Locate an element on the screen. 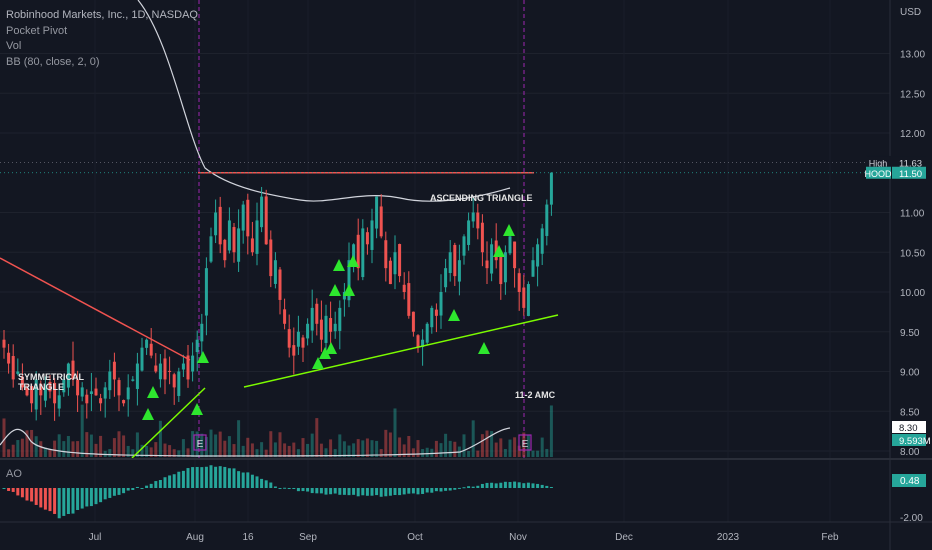 The width and height of the screenshot is (932, 550). indicator-volume: Vol is located at coordinates (102, 47).